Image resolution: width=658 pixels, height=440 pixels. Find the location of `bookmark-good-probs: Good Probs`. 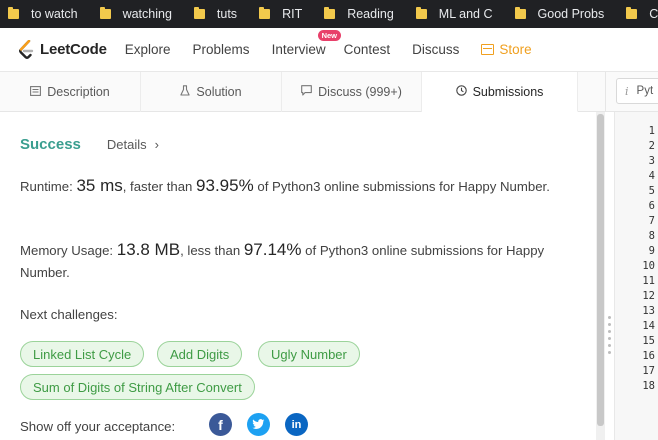

bookmark-good-probs: Good Probs is located at coordinates (563, 14).